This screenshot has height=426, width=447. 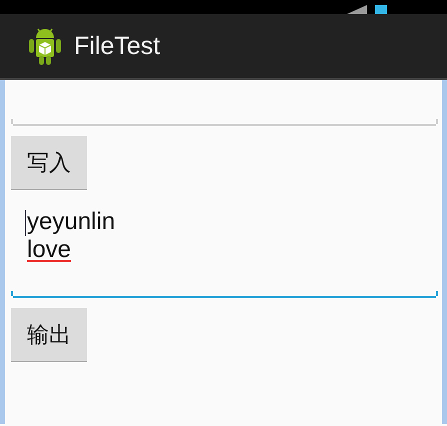 What do you see at coordinates (117, 46) in the screenshot?
I see `app-title: FileTest` at bounding box center [117, 46].